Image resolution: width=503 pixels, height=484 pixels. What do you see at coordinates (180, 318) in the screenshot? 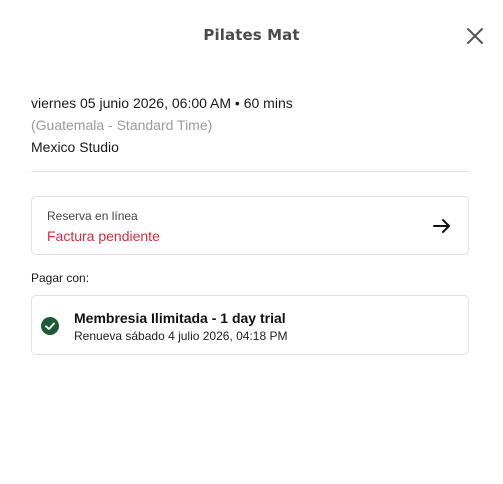
I see `membership-name: Membresia Ilimitada - 1 day trial` at bounding box center [180, 318].